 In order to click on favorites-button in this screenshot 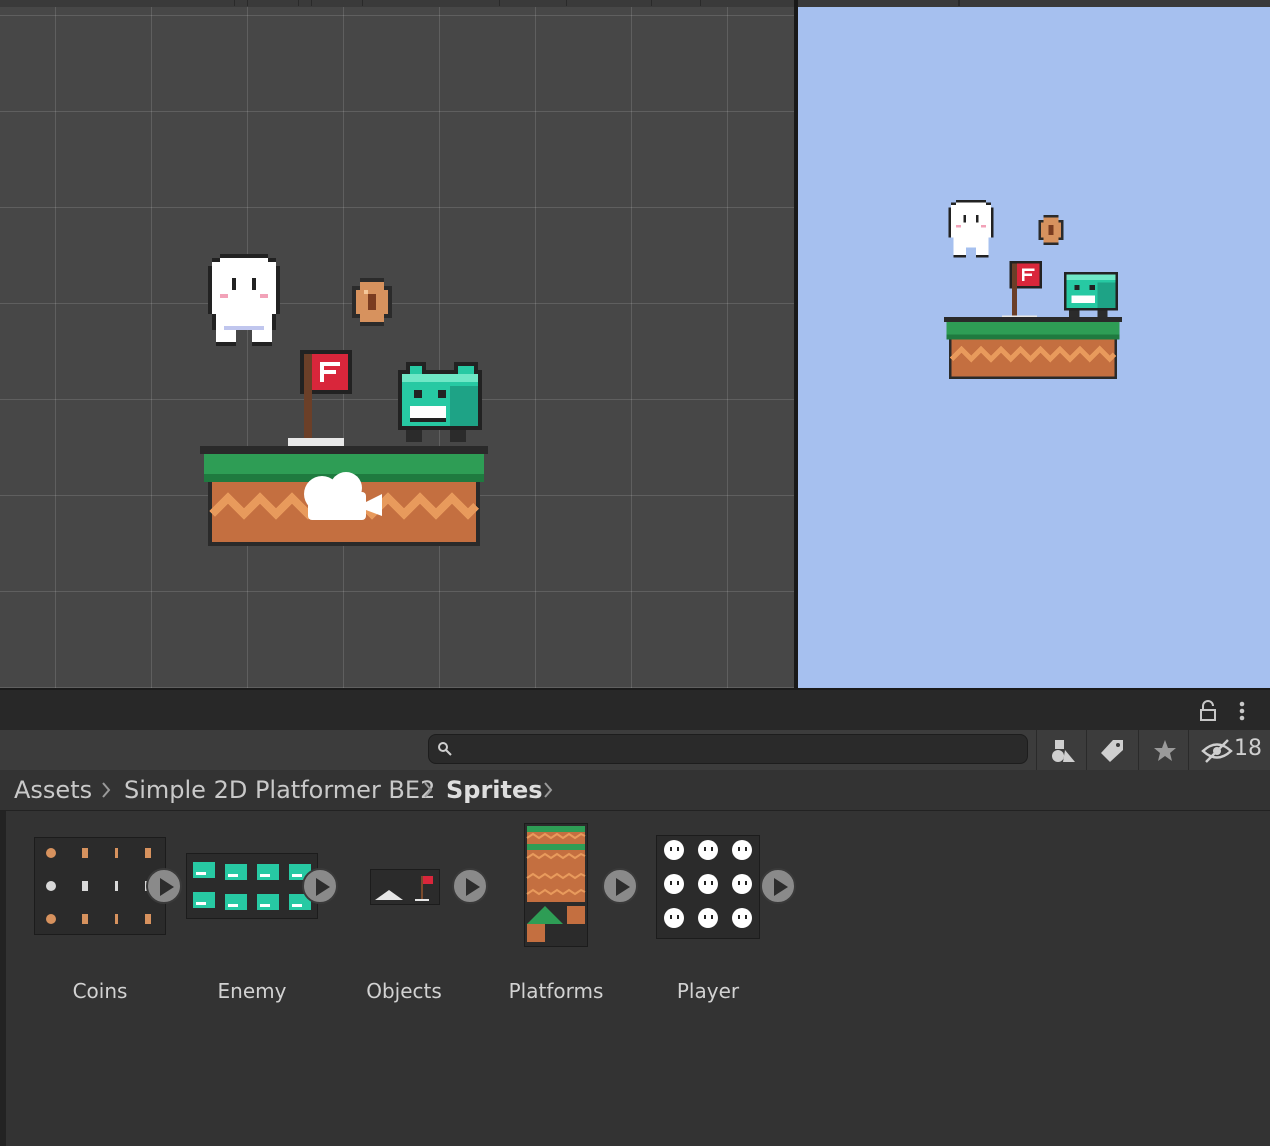, I will do `click(1163, 750)`.